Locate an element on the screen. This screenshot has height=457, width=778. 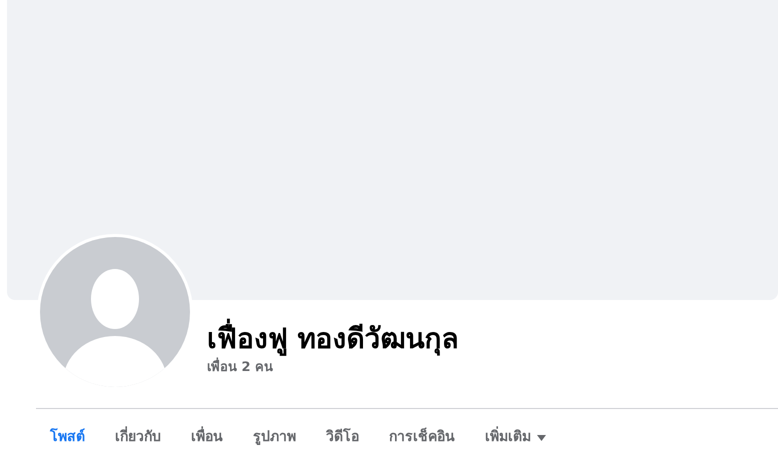
caret-icon is located at coordinates (541, 437).